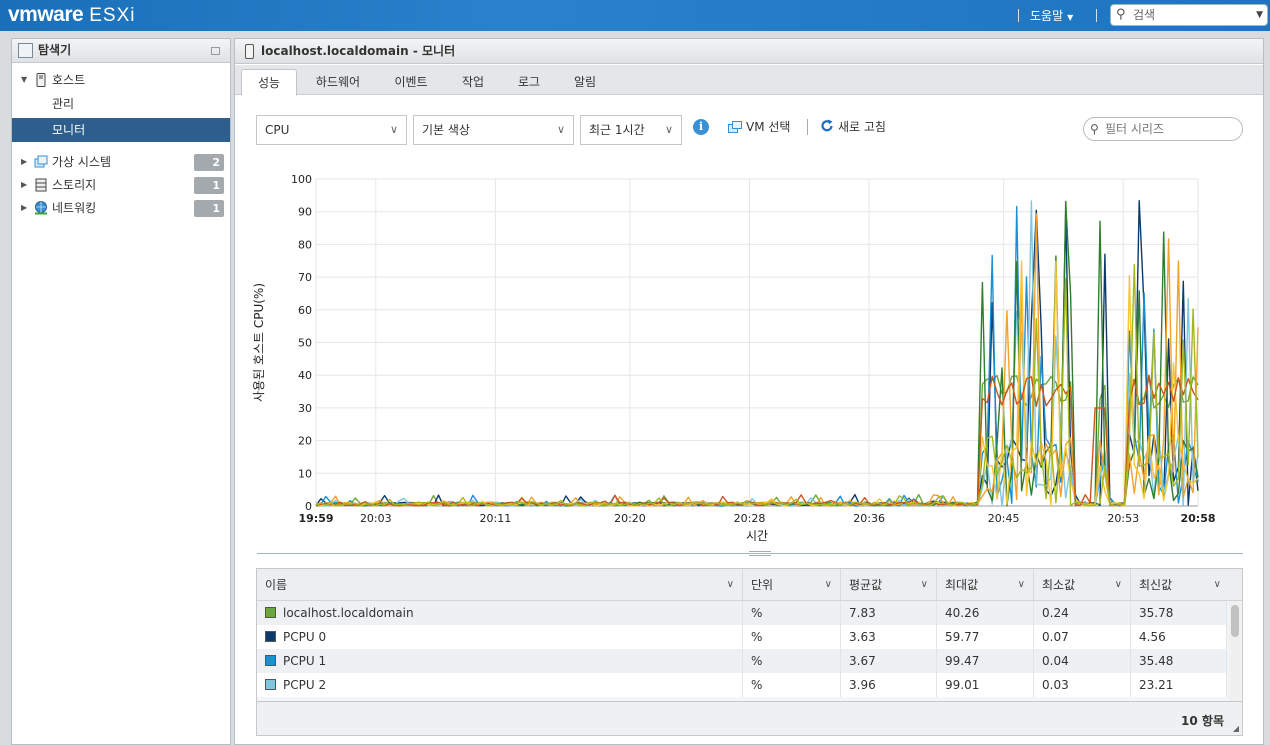 Image resolution: width=1270 pixels, height=745 pixels. What do you see at coordinates (750, 518) in the screenshot?
I see `x-tick-label: 20:28` at bounding box center [750, 518].